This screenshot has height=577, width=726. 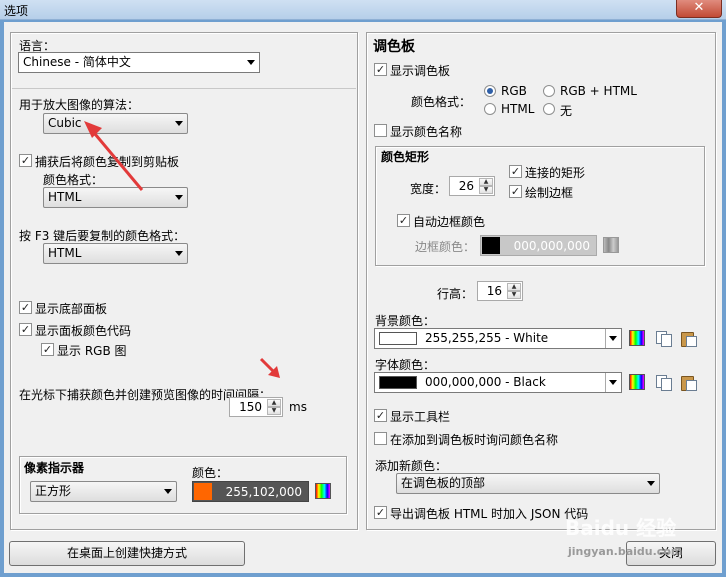 What do you see at coordinates (455, 294) in the screenshot?
I see `row-height-label: 行高：` at bounding box center [455, 294].